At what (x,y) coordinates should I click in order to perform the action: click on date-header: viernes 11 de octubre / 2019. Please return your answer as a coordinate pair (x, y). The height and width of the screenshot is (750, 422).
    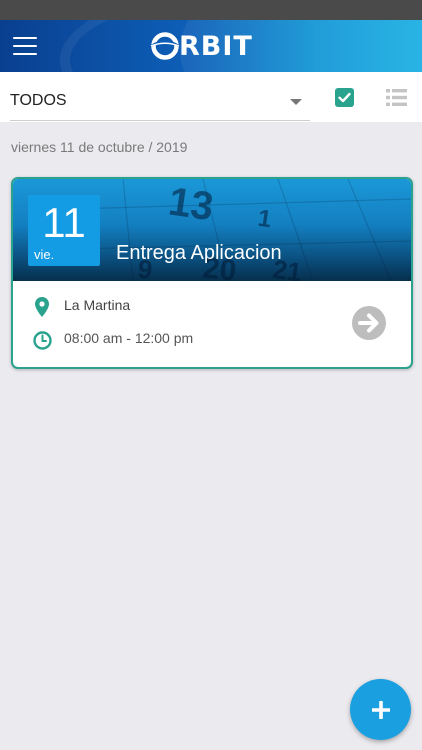
    Looking at the image, I should click on (99, 147).